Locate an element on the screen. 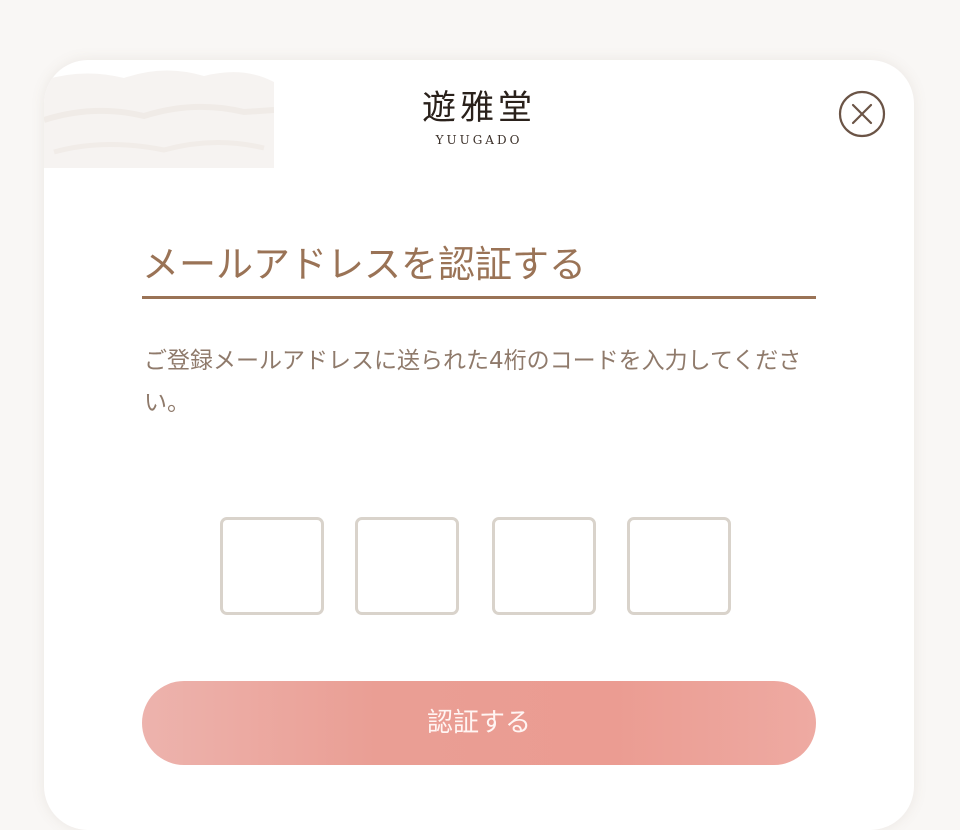  logo-kanji: 遊雅堂 is located at coordinates (479, 108).